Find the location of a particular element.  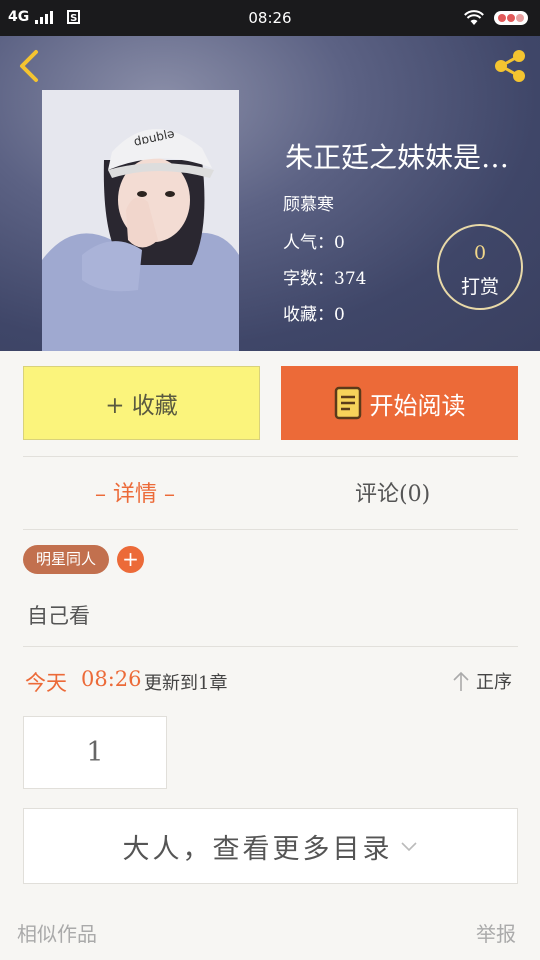

book-word-count: 字数：374 is located at coordinates (325, 279).